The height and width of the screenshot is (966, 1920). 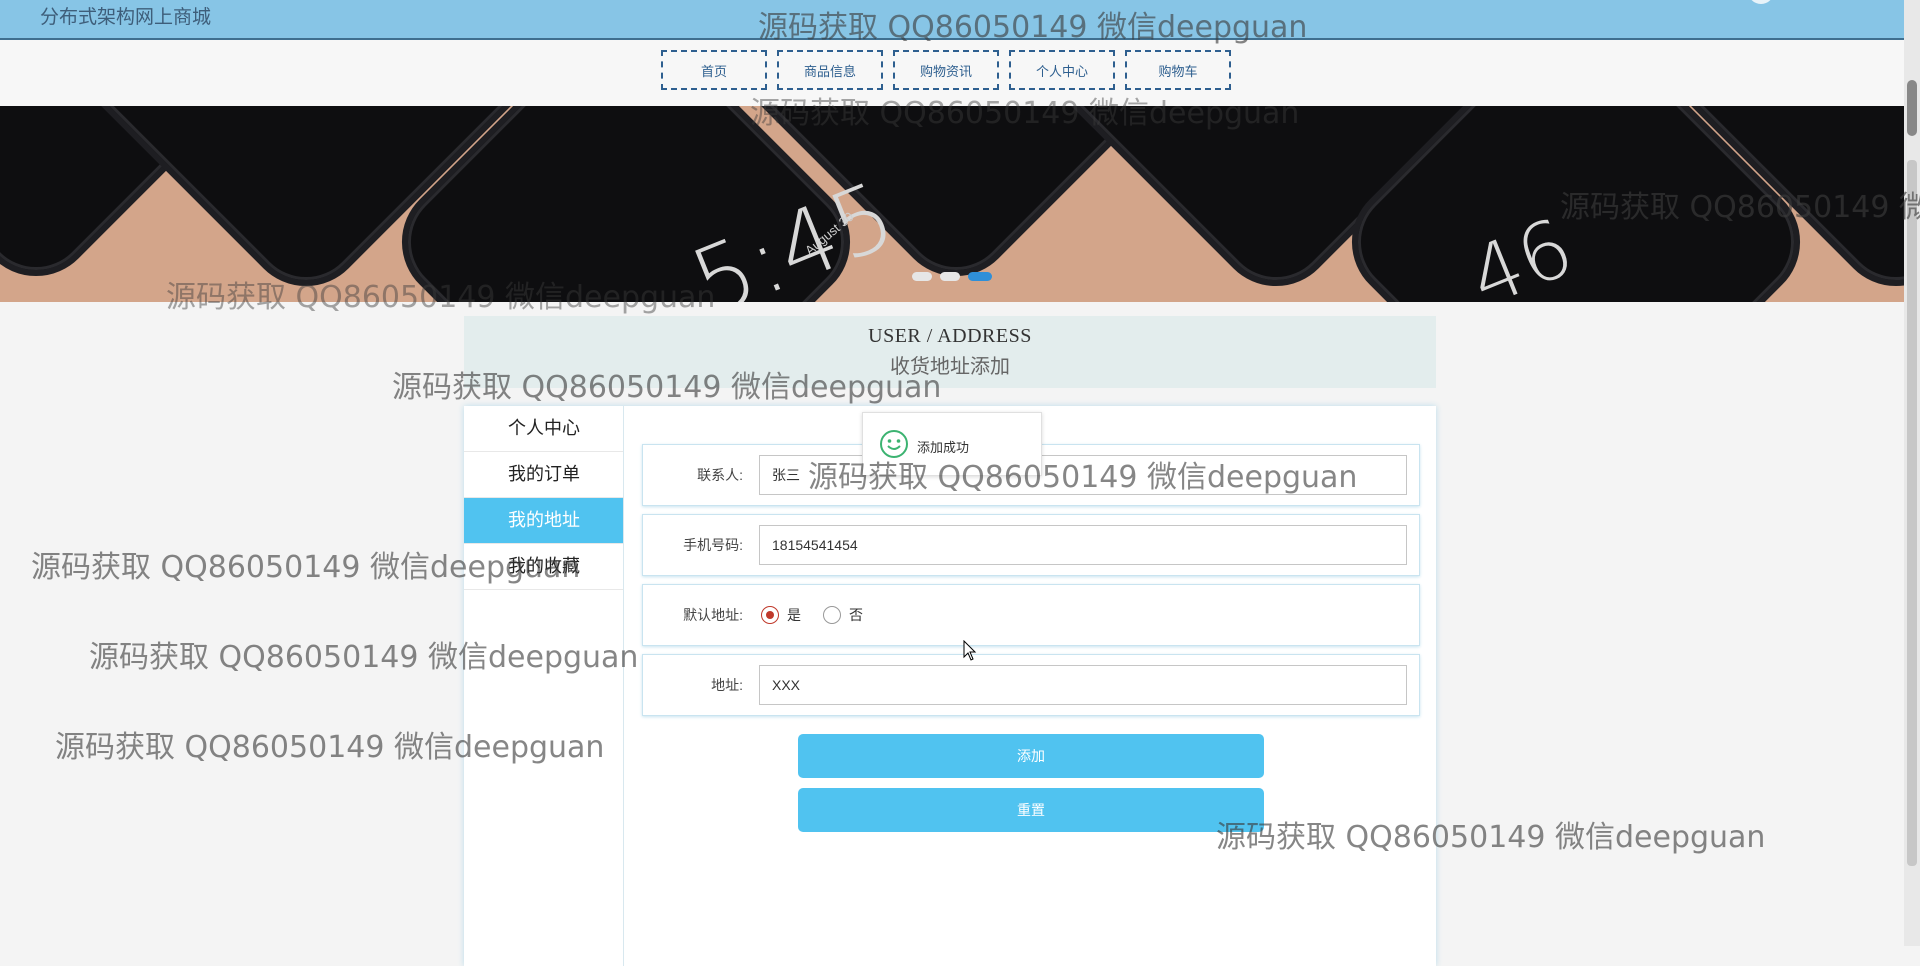 I want to click on sidebar-item-user-center: 个人中心, so click(x=543, y=429).